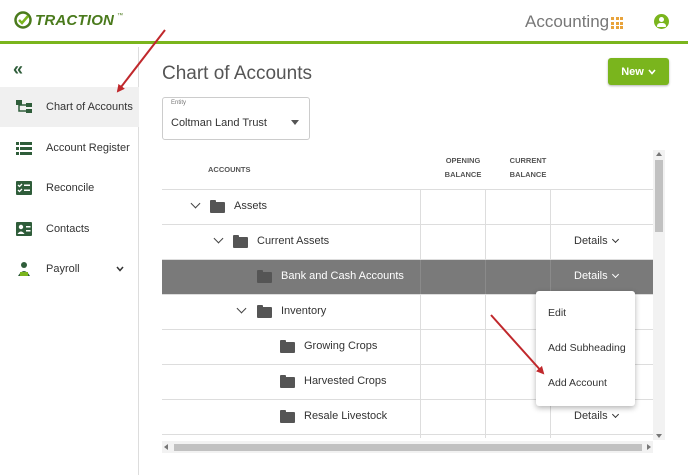  I want to click on column-header-accounts: ACCOUNTS, so click(229, 169).